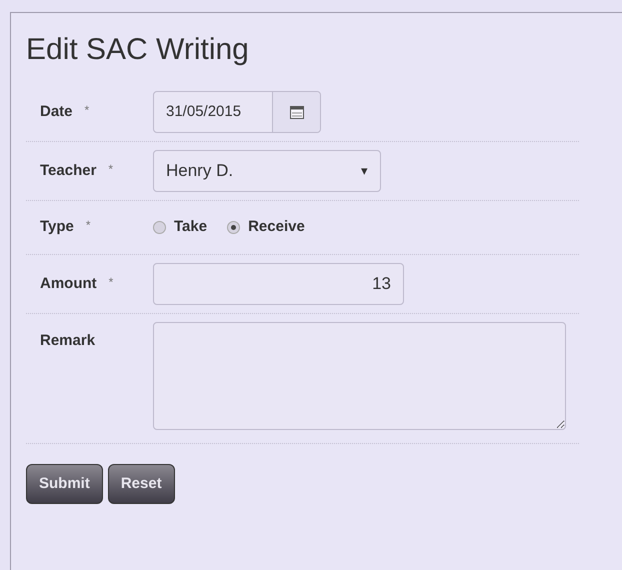 The image size is (622, 570). I want to click on calendar-icon, so click(296, 112).